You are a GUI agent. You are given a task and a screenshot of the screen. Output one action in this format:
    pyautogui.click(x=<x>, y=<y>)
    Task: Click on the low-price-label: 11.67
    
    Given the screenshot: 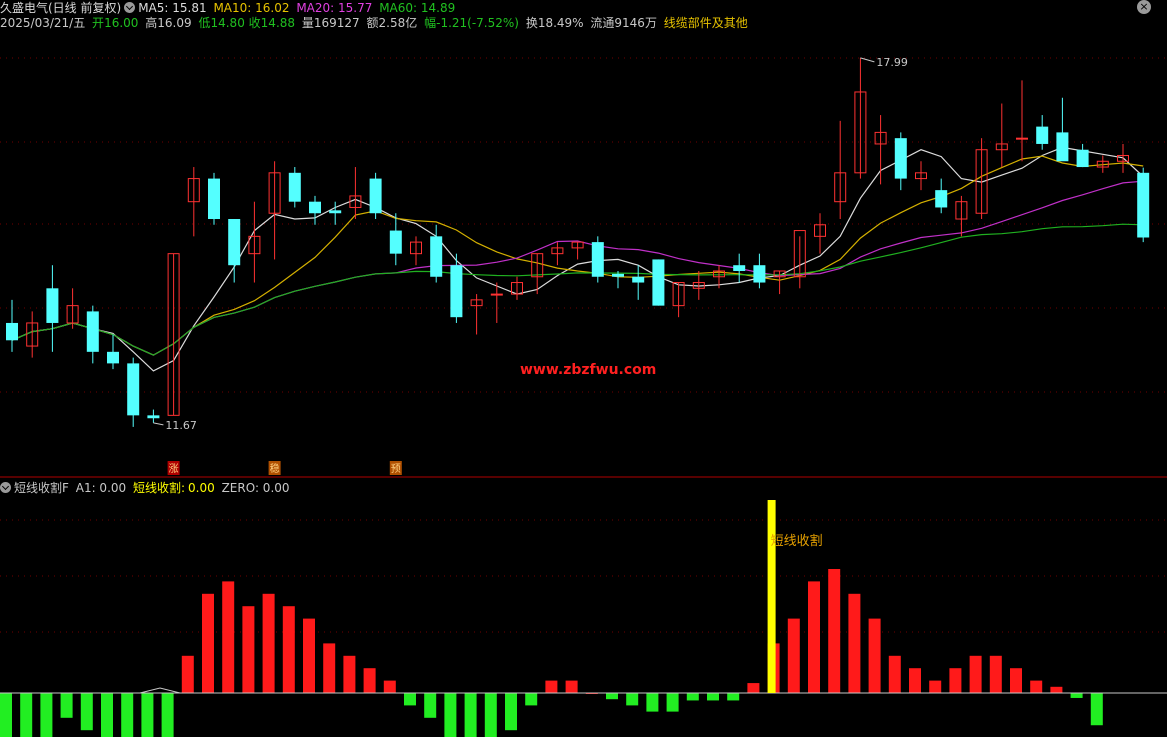 What is the action you would take?
    pyautogui.click(x=181, y=425)
    